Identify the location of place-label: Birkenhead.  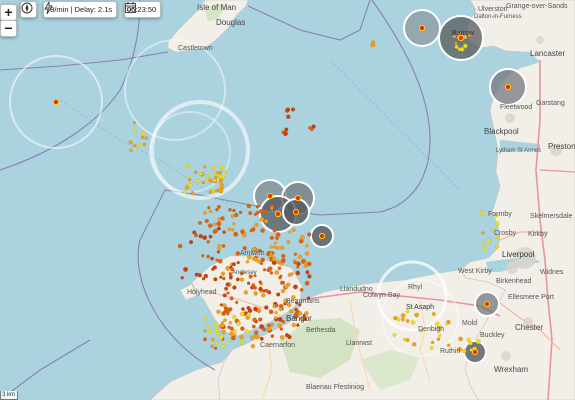
(514, 281).